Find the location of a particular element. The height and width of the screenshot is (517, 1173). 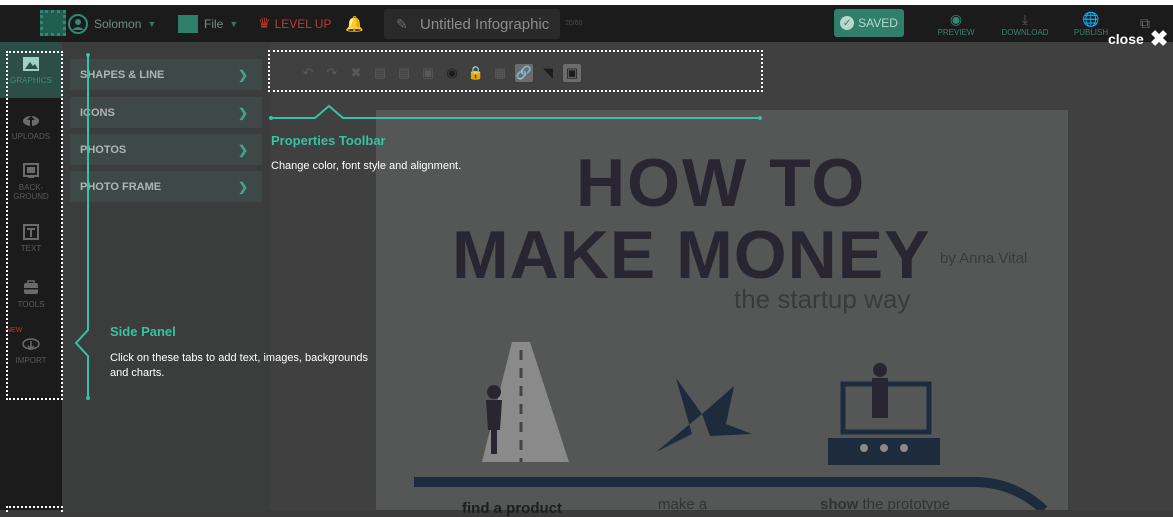

side-panel-tip-text-line2: and charts. is located at coordinates (137, 373).